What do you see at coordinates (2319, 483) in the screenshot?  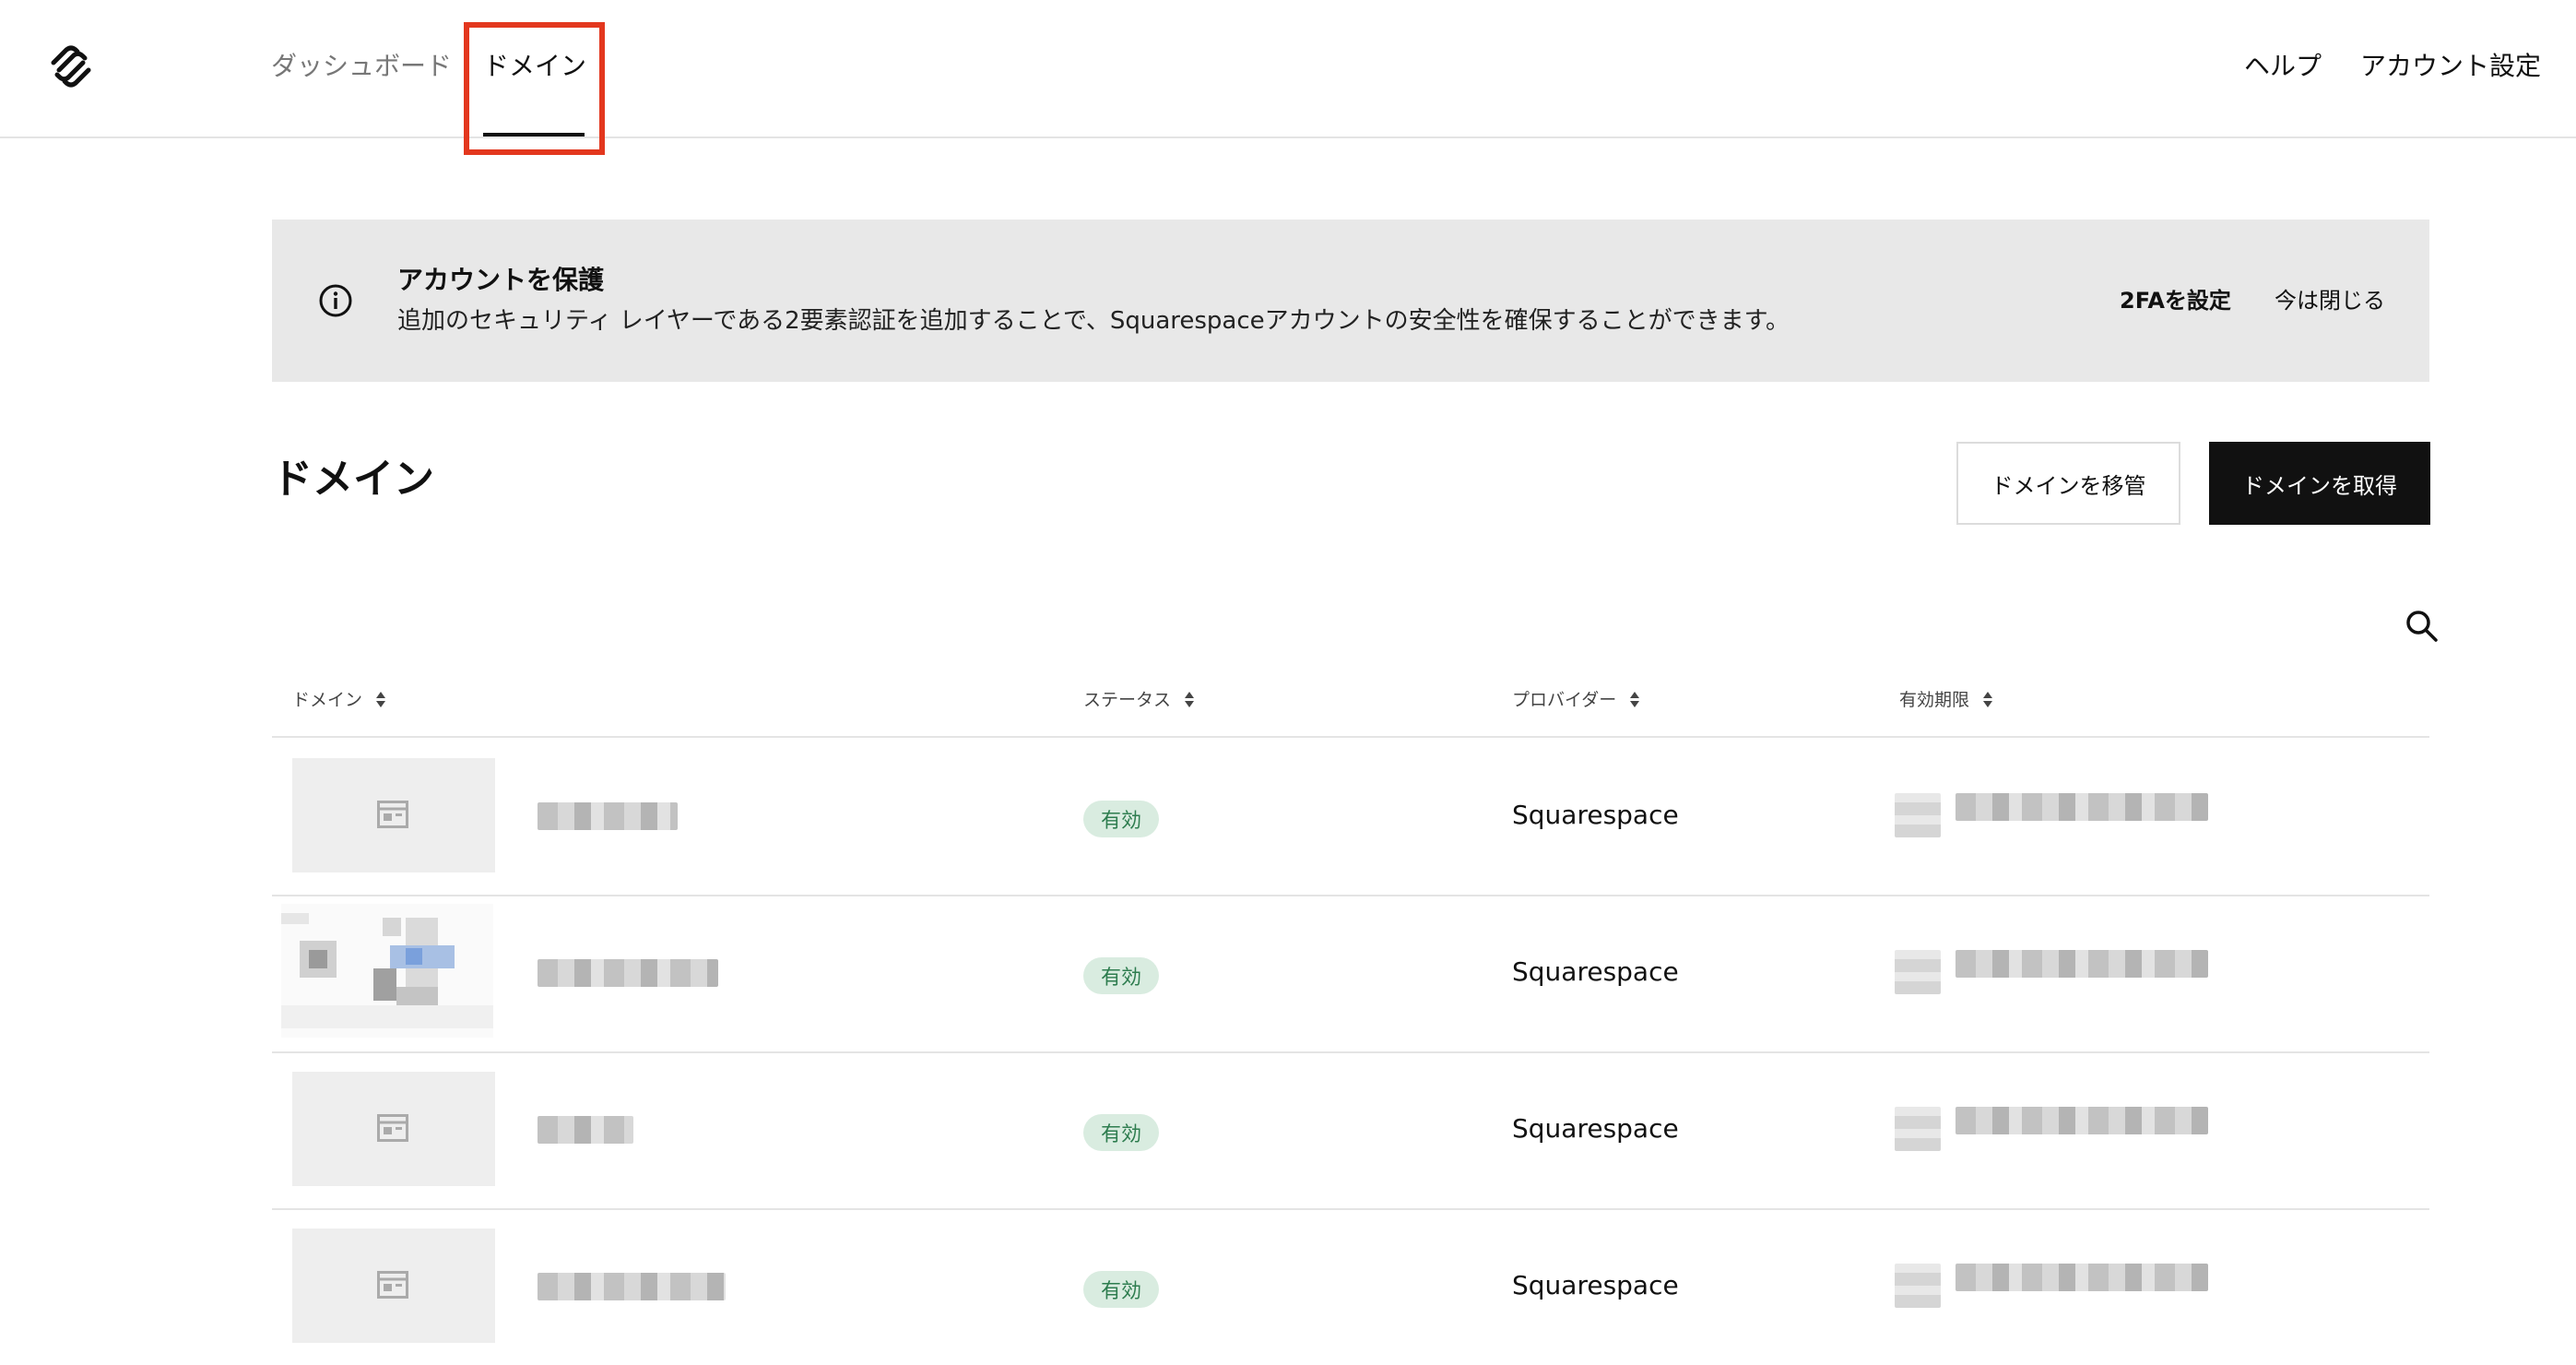 I see `get-domain-button: ドメインを取得` at bounding box center [2319, 483].